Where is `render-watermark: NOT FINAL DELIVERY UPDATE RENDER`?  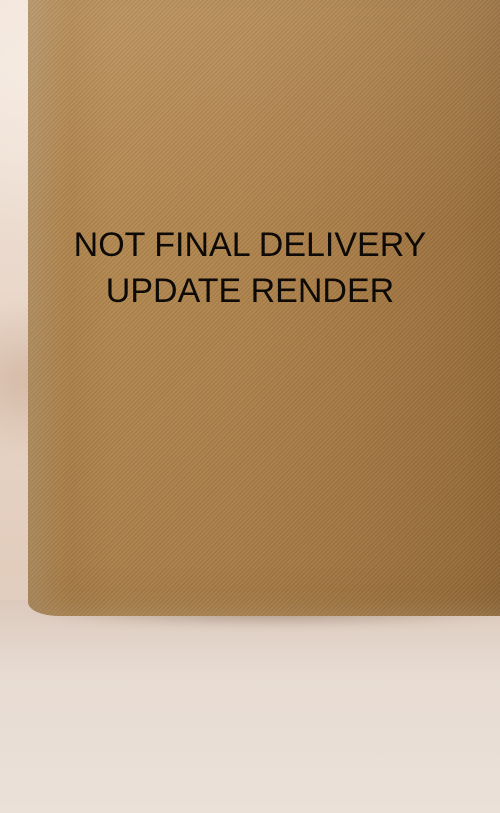 render-watermark: NOT FINAL DELIVERY UPDATE RENDER is located at coordinates (250, 268).